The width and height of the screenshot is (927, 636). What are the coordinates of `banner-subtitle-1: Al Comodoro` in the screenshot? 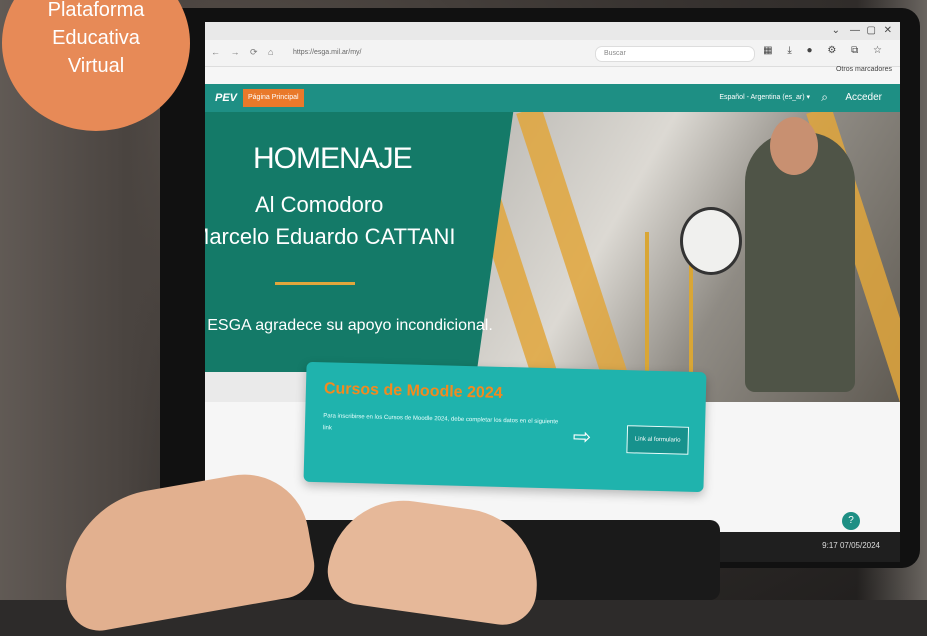 It's located at (319, 204).